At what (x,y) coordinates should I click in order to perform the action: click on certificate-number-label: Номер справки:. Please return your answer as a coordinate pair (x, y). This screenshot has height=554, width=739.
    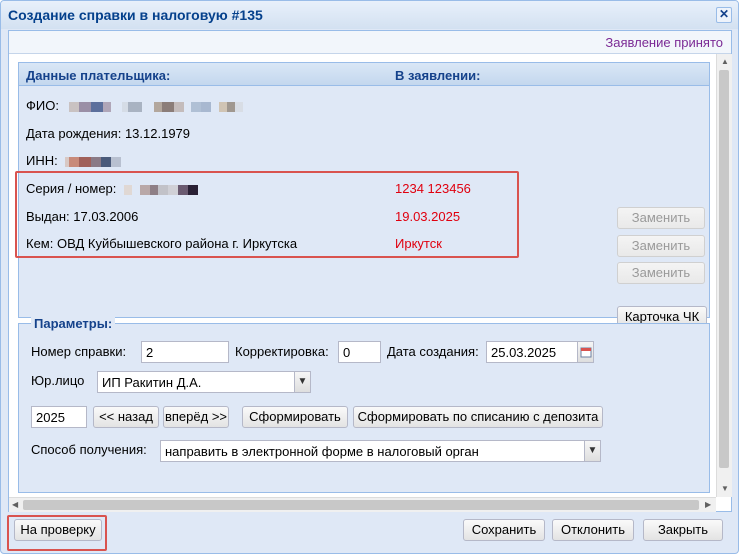
    Looking at the image, I should click on (79, 351).